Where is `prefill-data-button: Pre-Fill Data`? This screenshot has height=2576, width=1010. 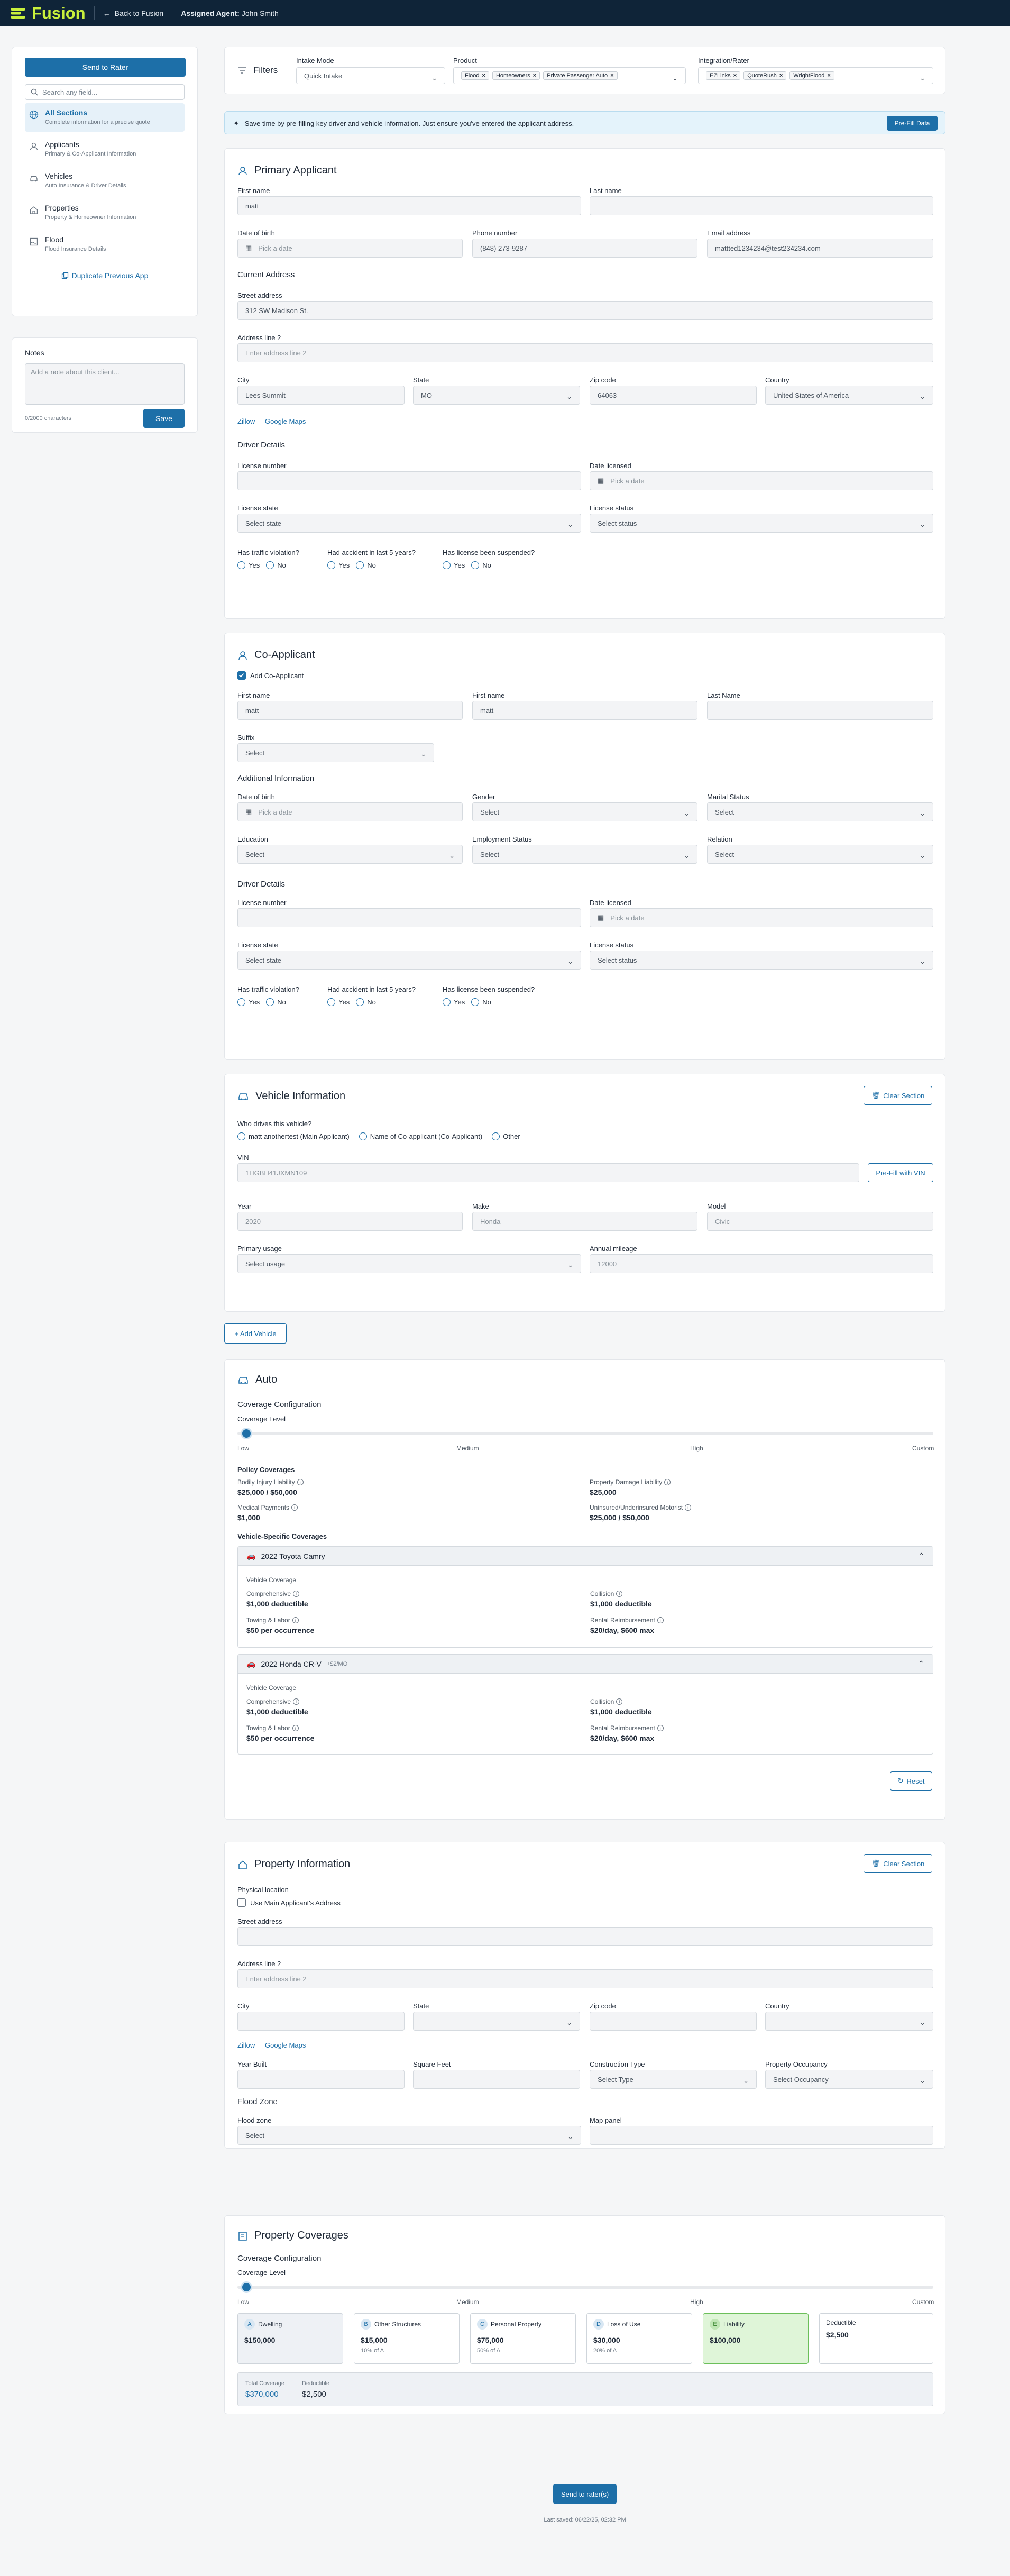 prefill-data-button: Pre-Fill Data is located at coordinates (912, 123).